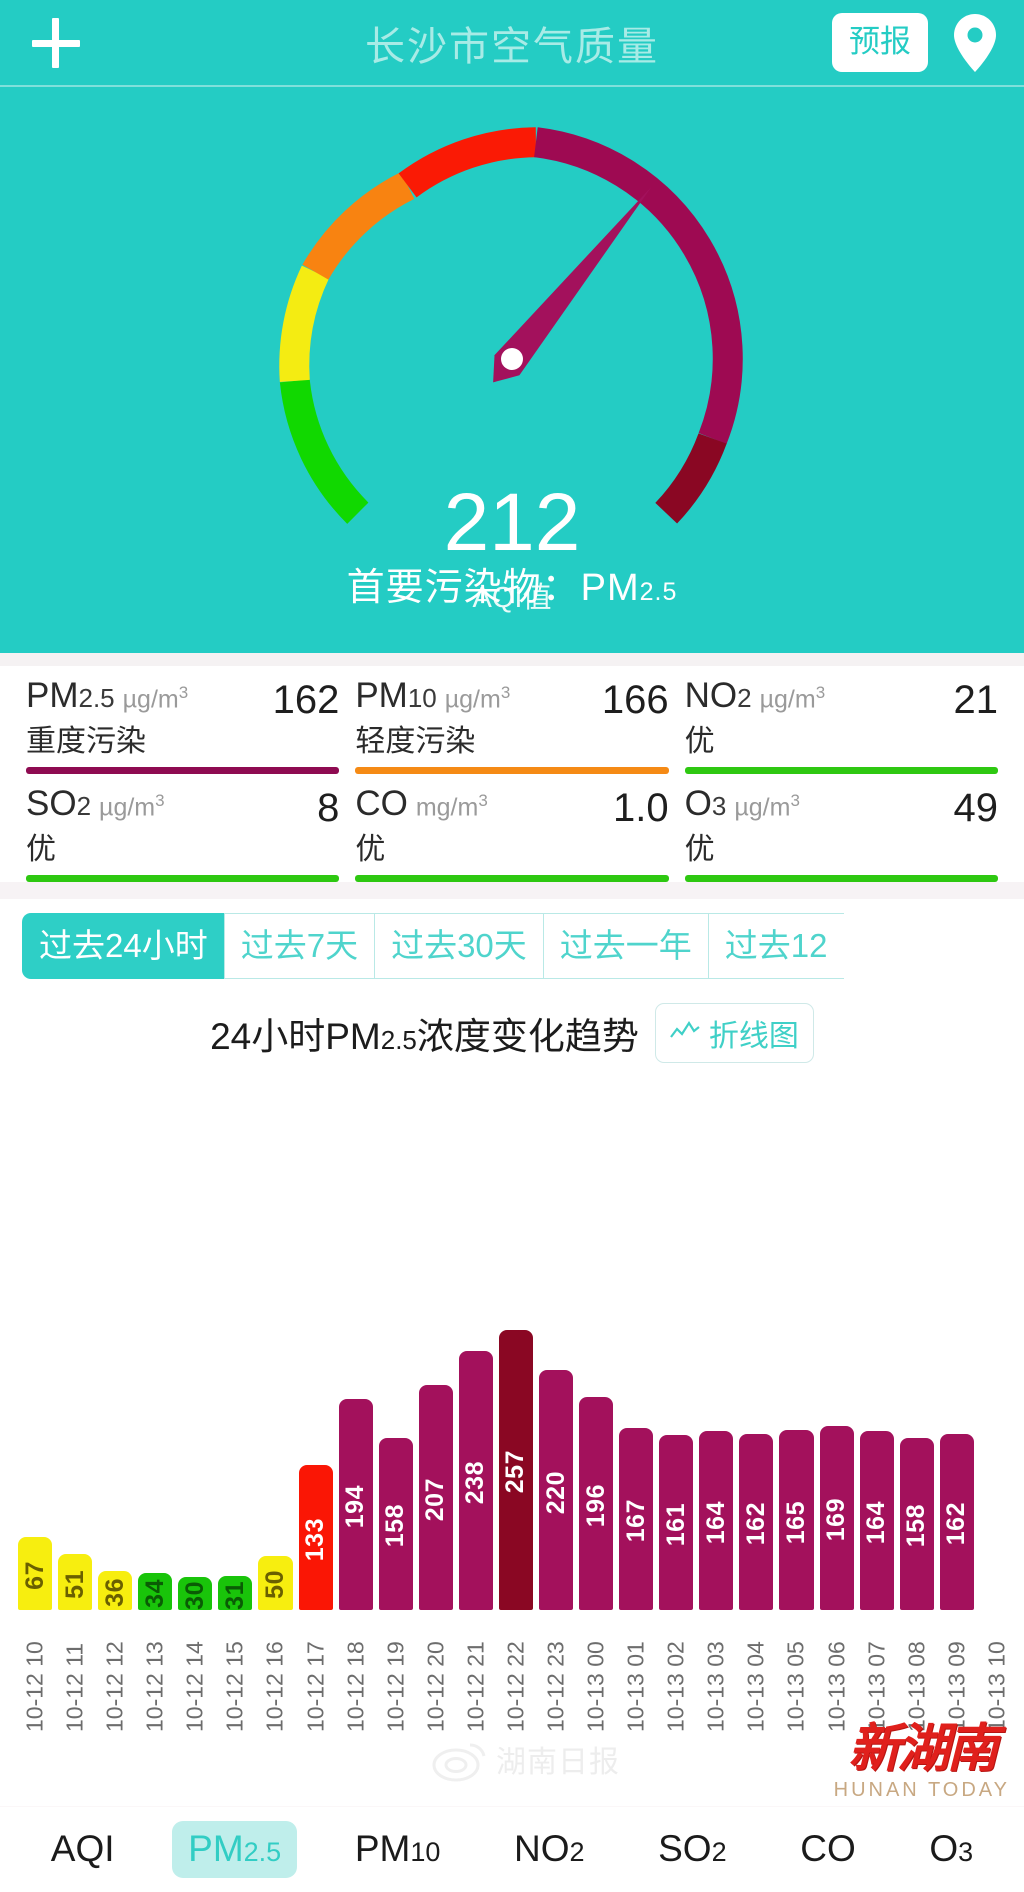  I want to click on pollutant-card: SO2 µg/m3 8 优, so click(182, 828).